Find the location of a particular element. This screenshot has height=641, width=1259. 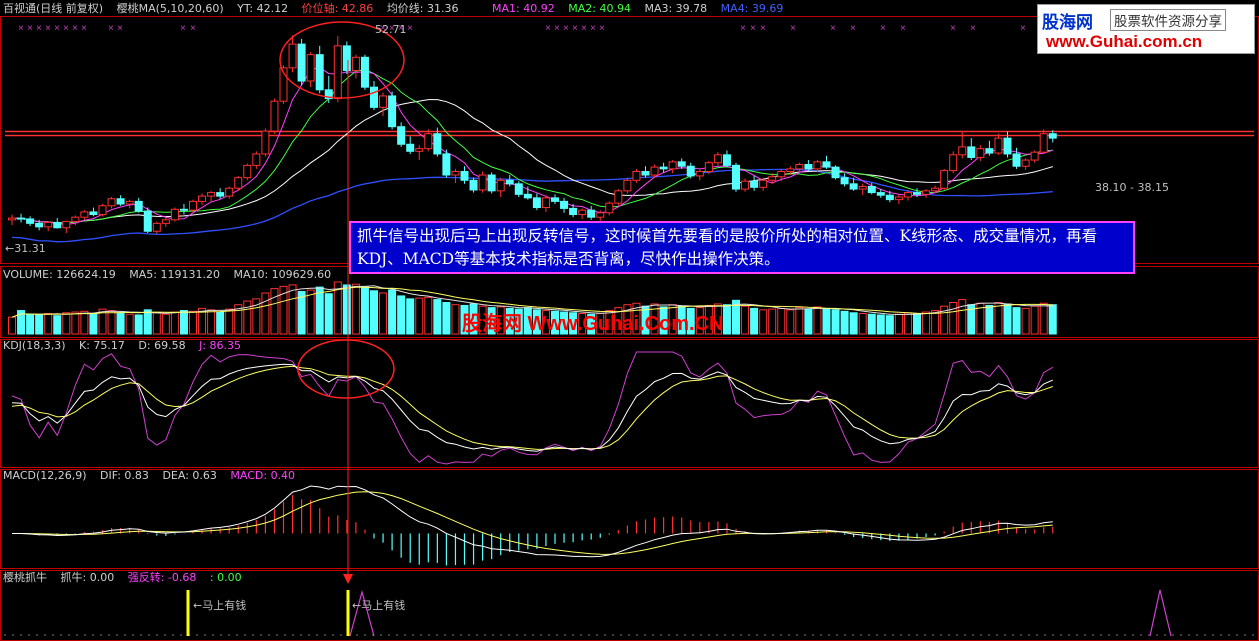

kdj-k-line is located at coordinates (532, 407).